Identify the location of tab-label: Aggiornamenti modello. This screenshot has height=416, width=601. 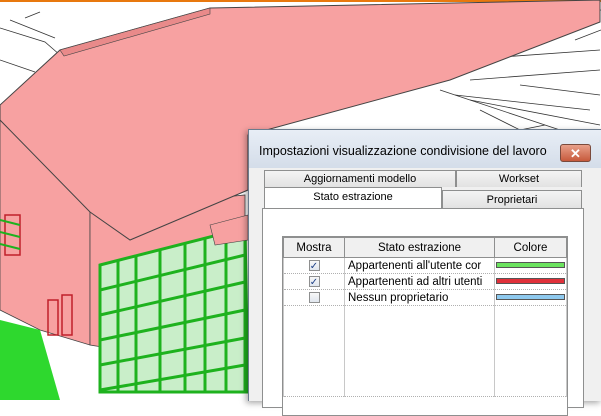
(360, 179).